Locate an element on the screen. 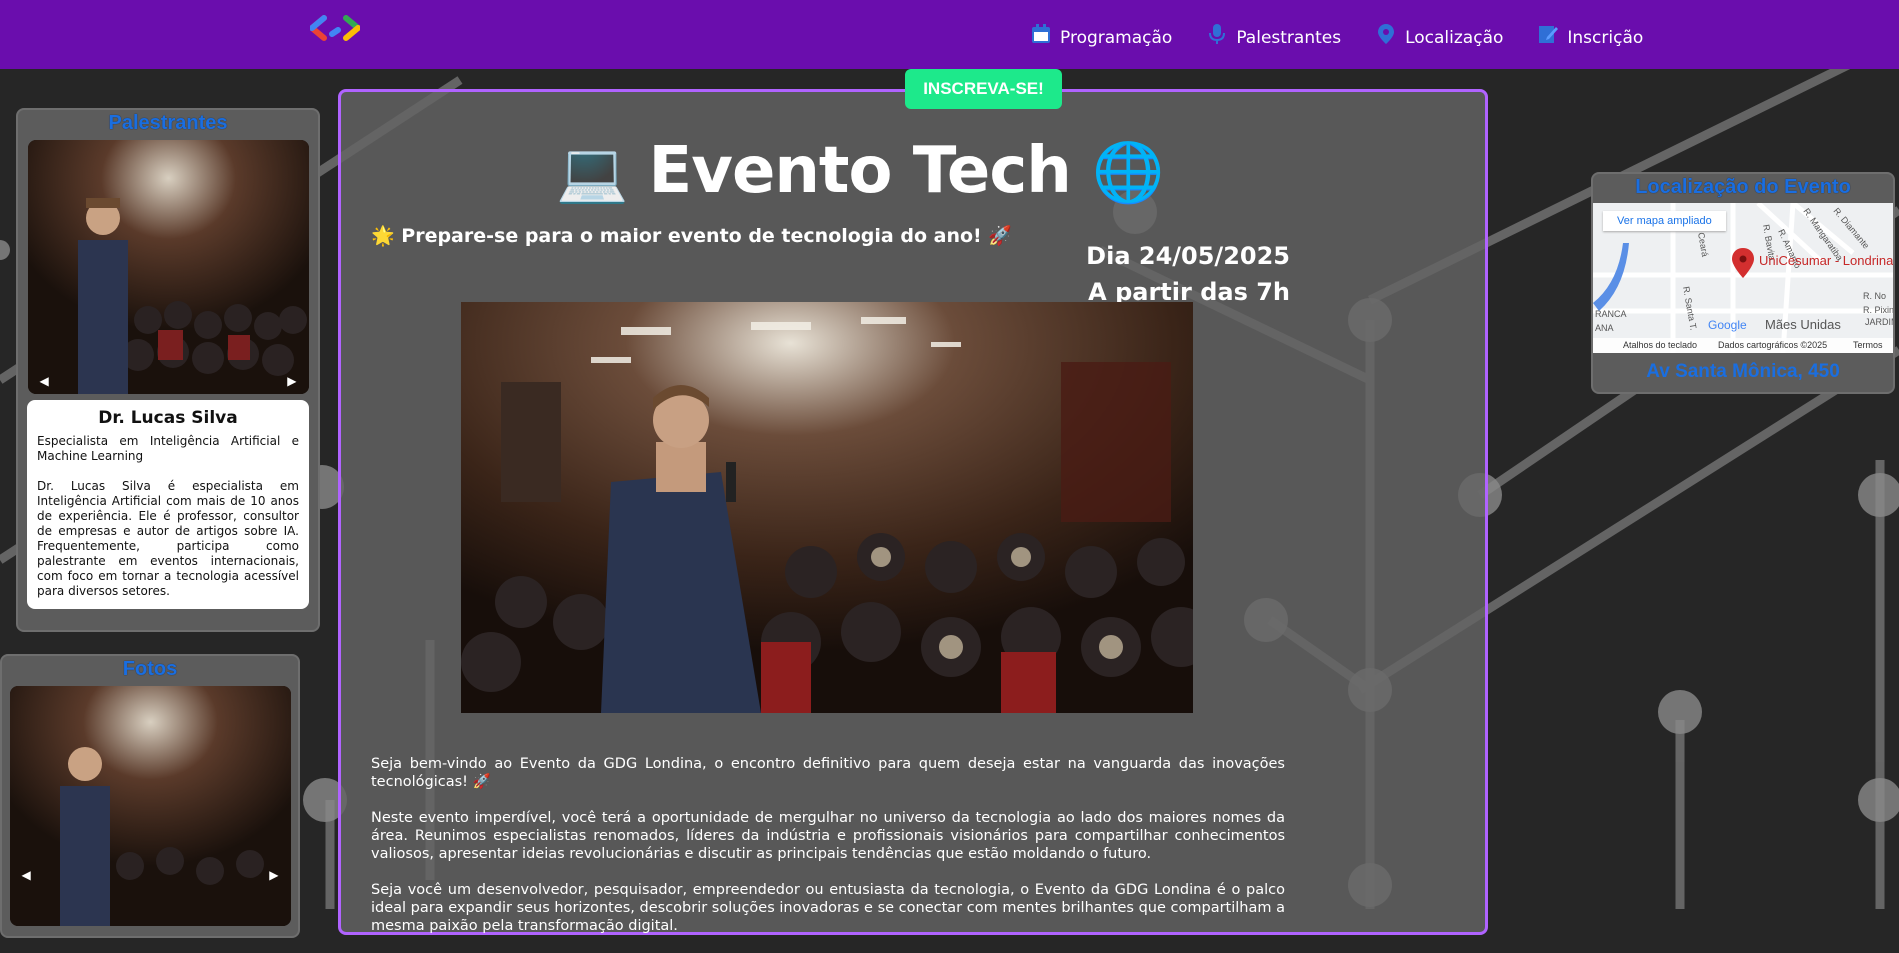  register-button: INSCREVA-SE! is located at coordinates (983, 89).